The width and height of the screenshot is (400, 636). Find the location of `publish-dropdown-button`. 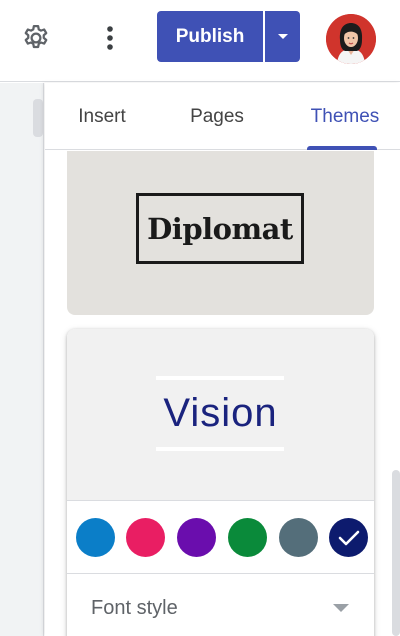

publish-dropdown-button is located at coordinates (282, 36).